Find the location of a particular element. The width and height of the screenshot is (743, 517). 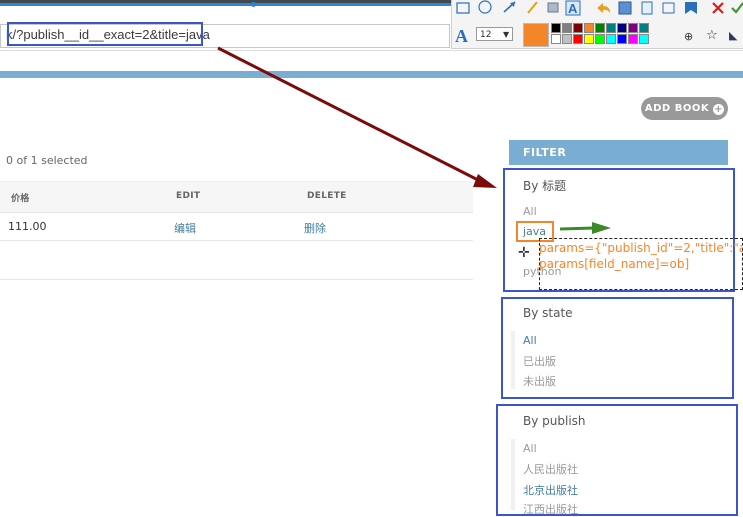

svg-text: A is located at coordinates (573, 8).